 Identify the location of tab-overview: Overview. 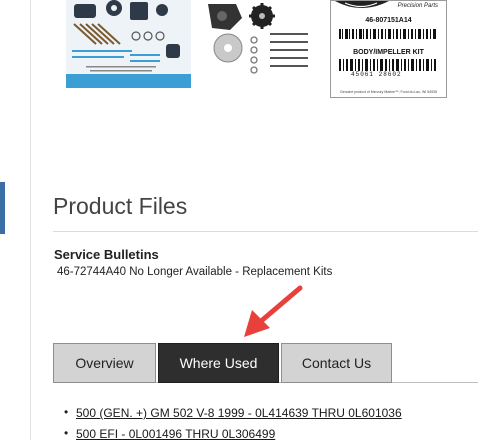
(104, 363).